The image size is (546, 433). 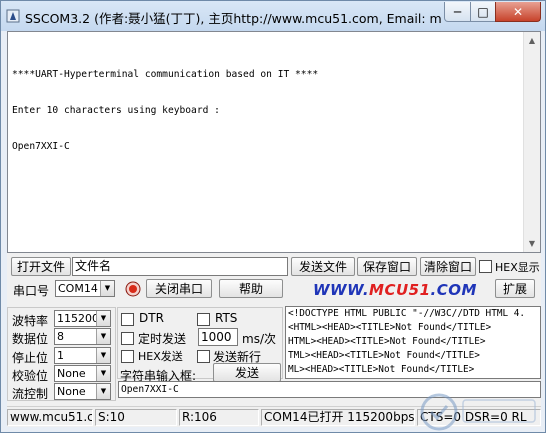 I want to click on send-file-button: 发送文件, so click(x=323, y=266).